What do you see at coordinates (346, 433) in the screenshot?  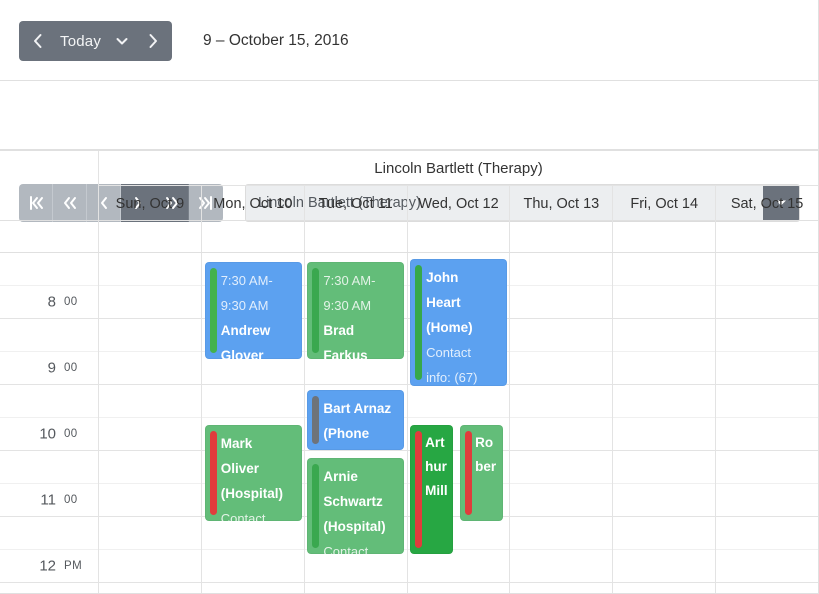 I see `event-subject-line2: (Phone` at bounding box center [346, 433].